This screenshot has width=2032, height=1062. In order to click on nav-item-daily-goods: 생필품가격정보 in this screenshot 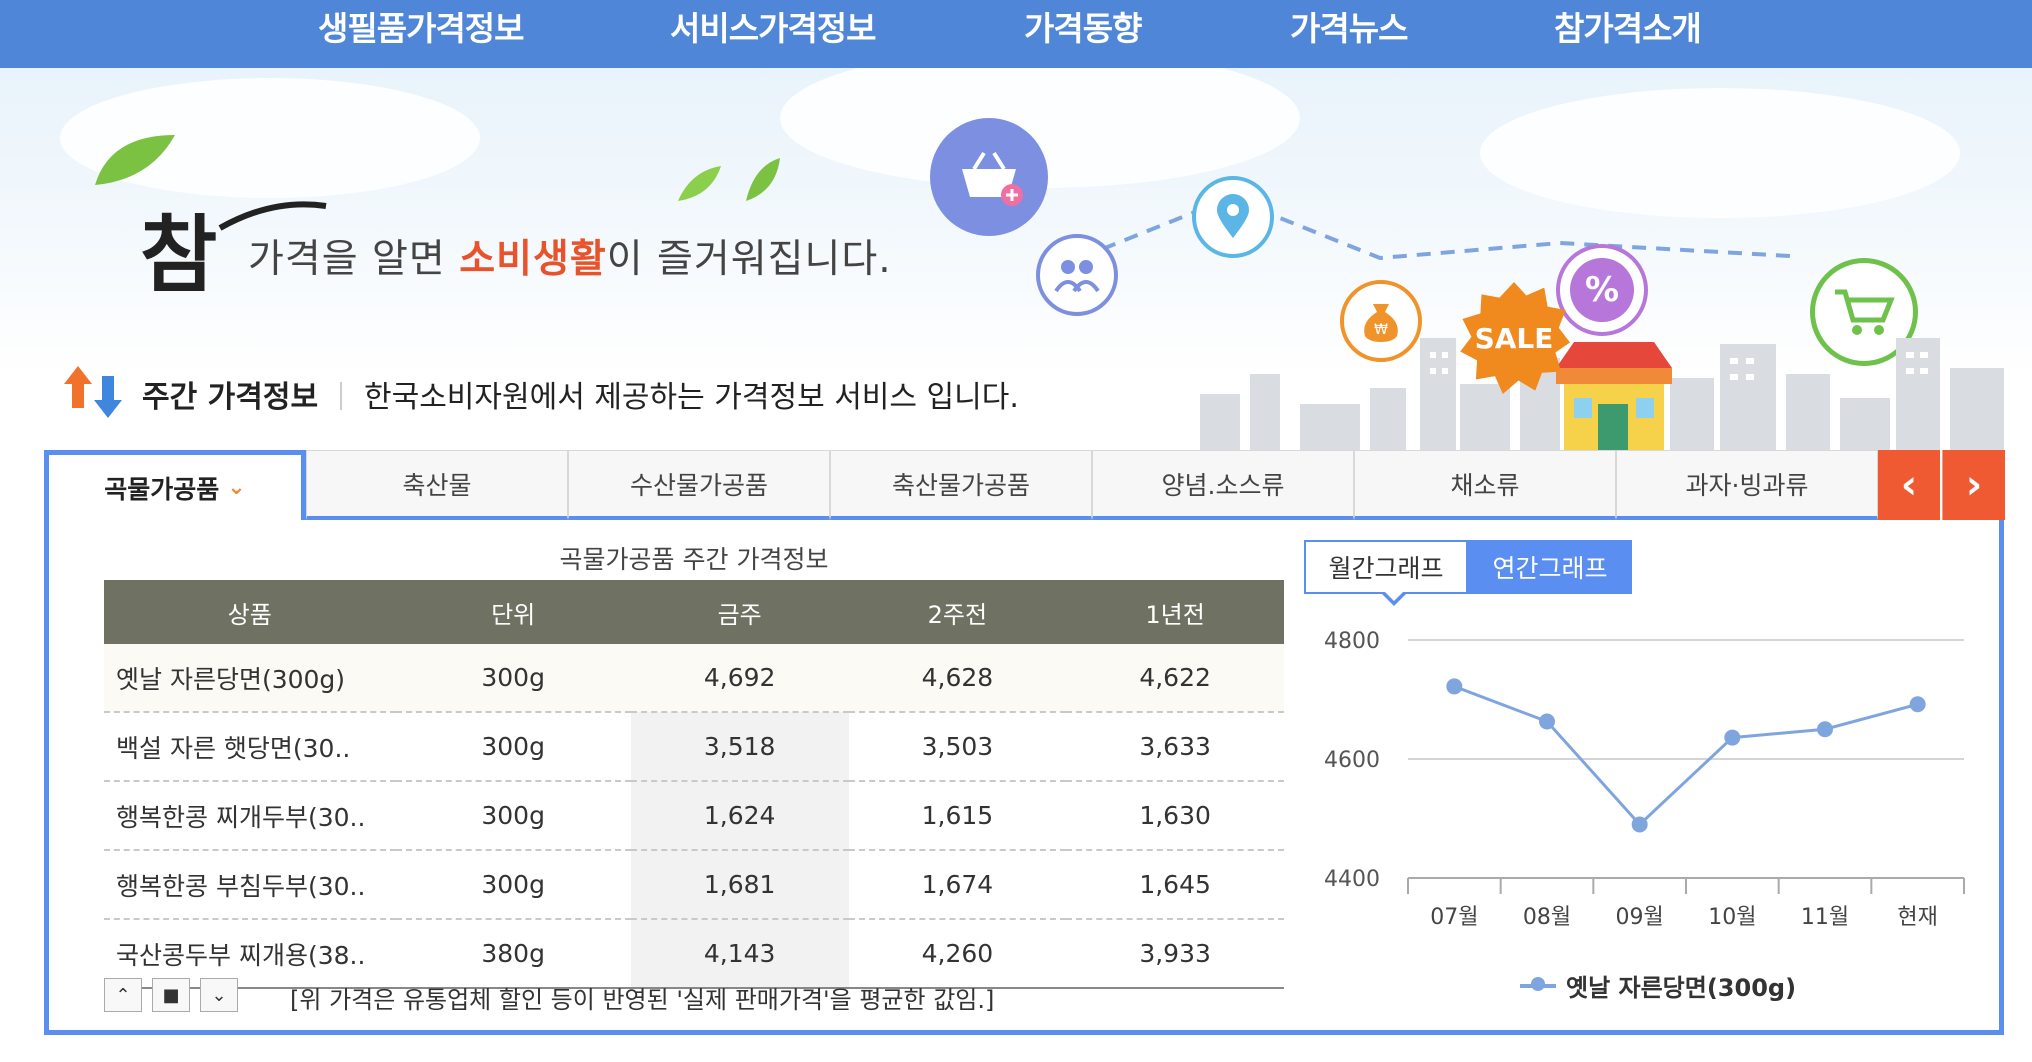, I will do `click(421, 26)`.